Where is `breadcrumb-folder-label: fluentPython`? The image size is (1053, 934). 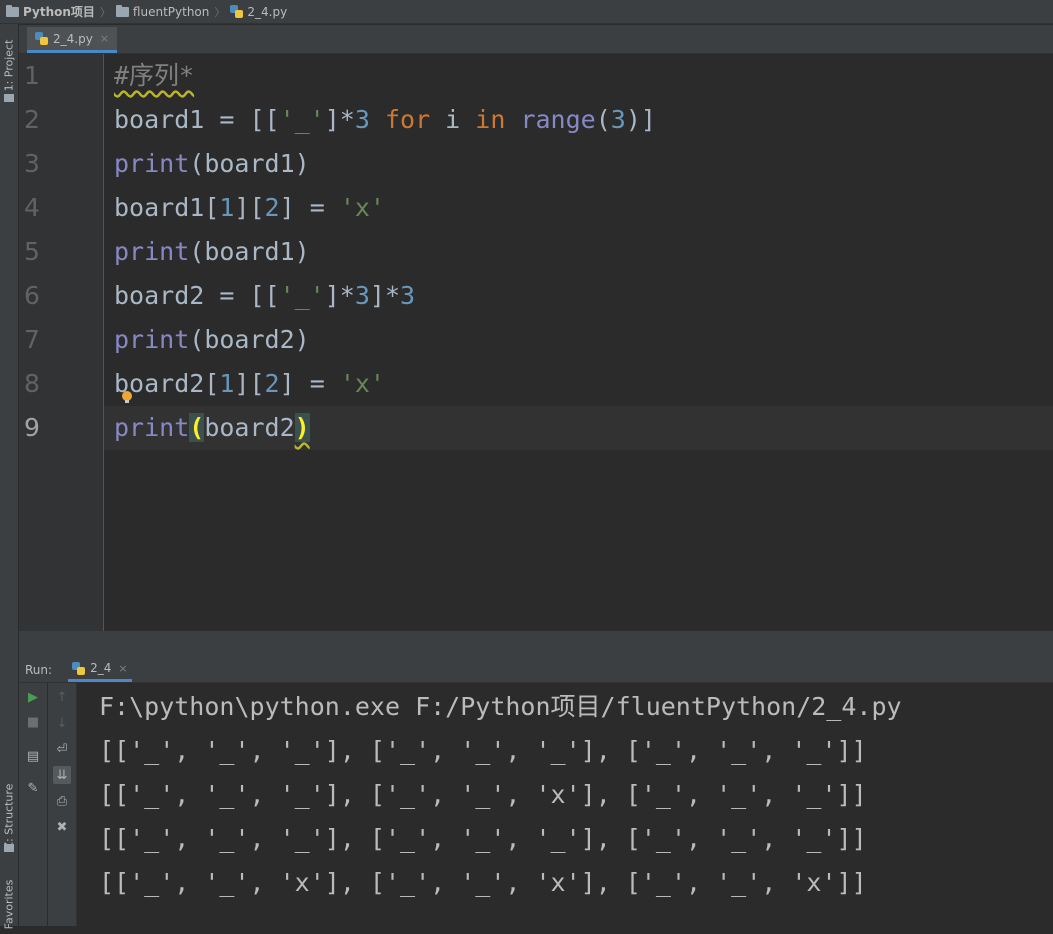 breadcrumb-folder-label: fluentPython is located at coordinates (171, 11).